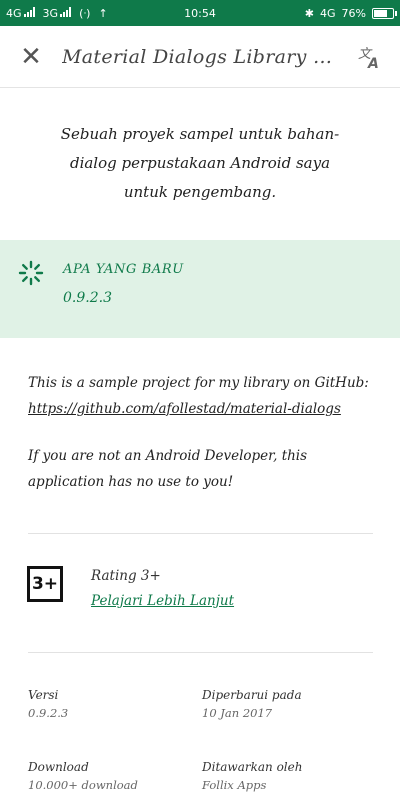 Image resolution: width=400 pixels, height=800 pixels. I want to click on network-type: 4G, so click(328, 13).